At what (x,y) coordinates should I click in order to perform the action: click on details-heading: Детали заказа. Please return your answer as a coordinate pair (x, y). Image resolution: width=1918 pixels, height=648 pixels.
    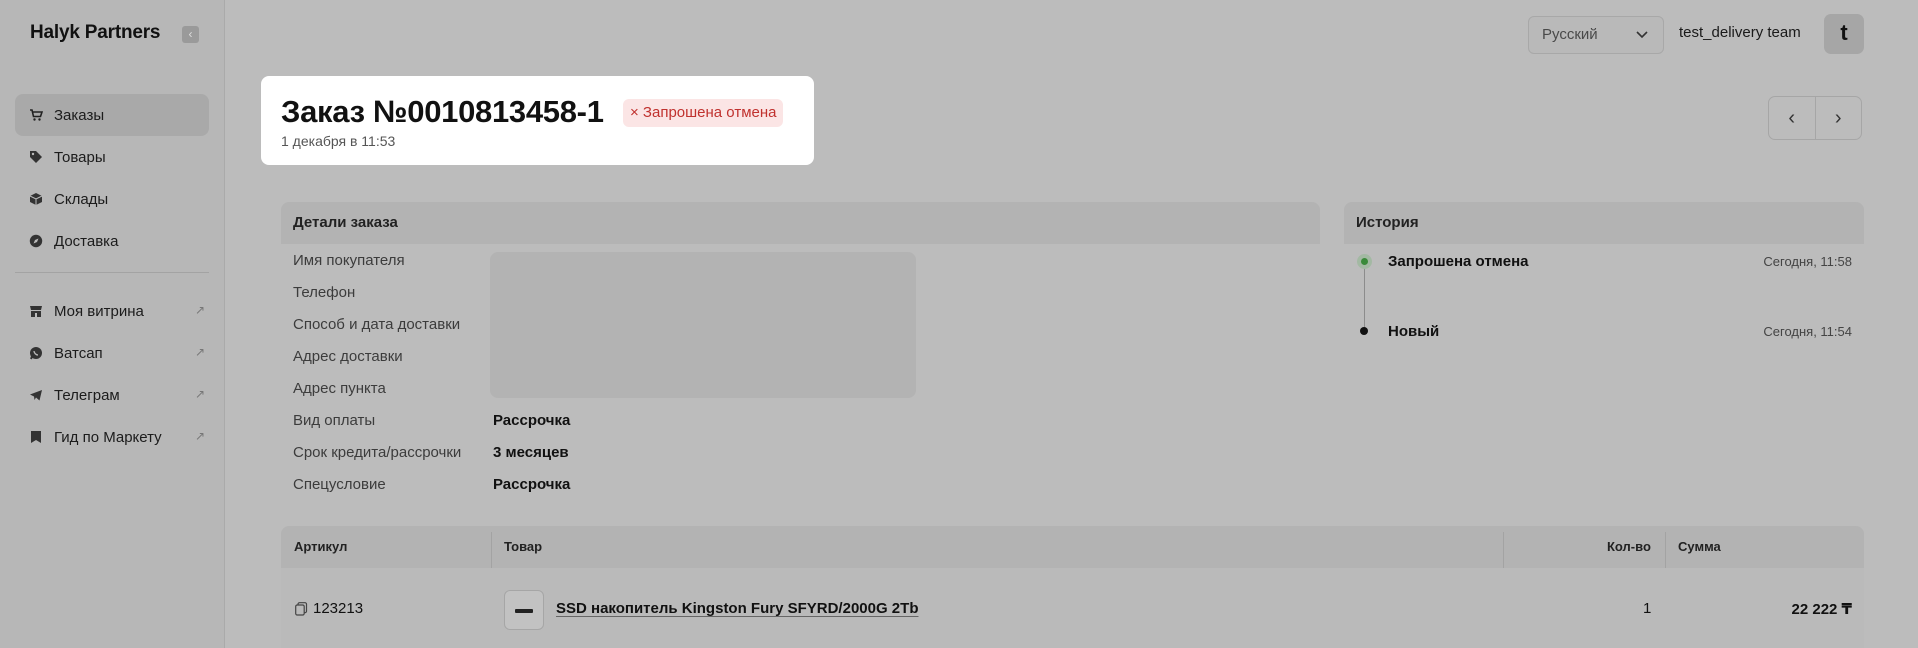
    Looking at the image, I should click on (800, 223).